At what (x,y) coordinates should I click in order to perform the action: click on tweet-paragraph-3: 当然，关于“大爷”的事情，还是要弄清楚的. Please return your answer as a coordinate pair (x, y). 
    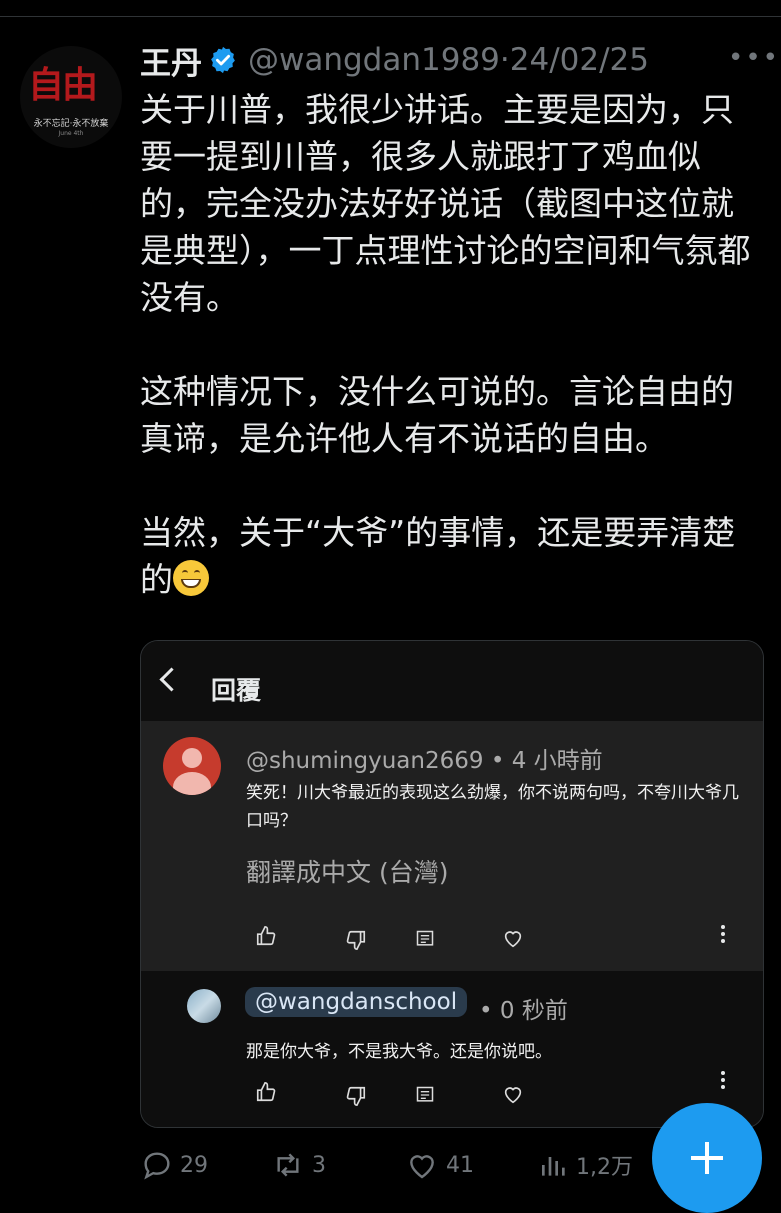
    Looking at the image, I should click on (447, 556).